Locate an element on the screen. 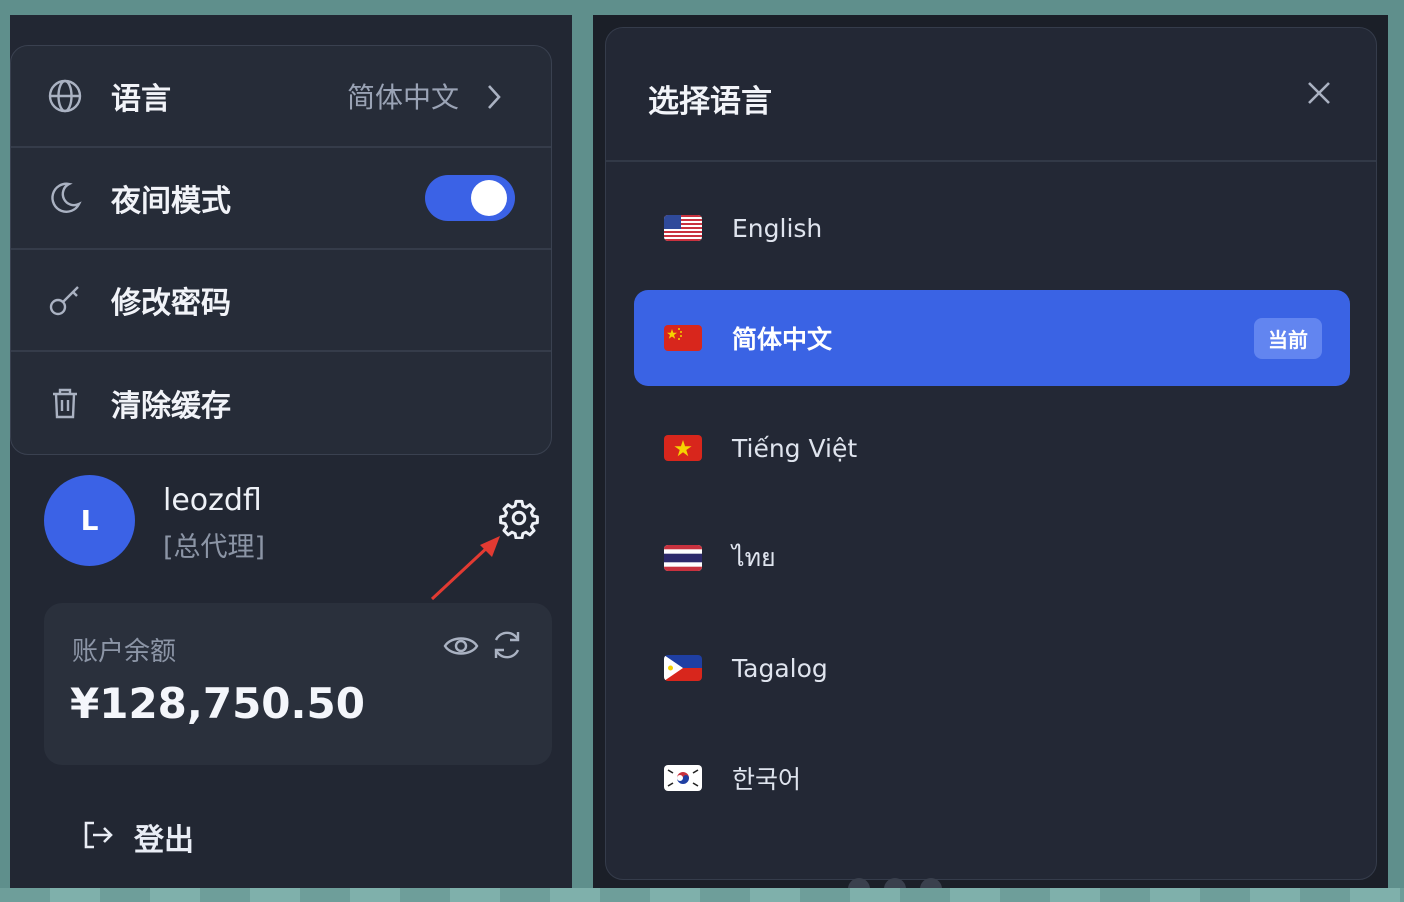 The height and width of the screenshot is (902, 1404). chevron-right-icon is located at coordinates (494, 99).